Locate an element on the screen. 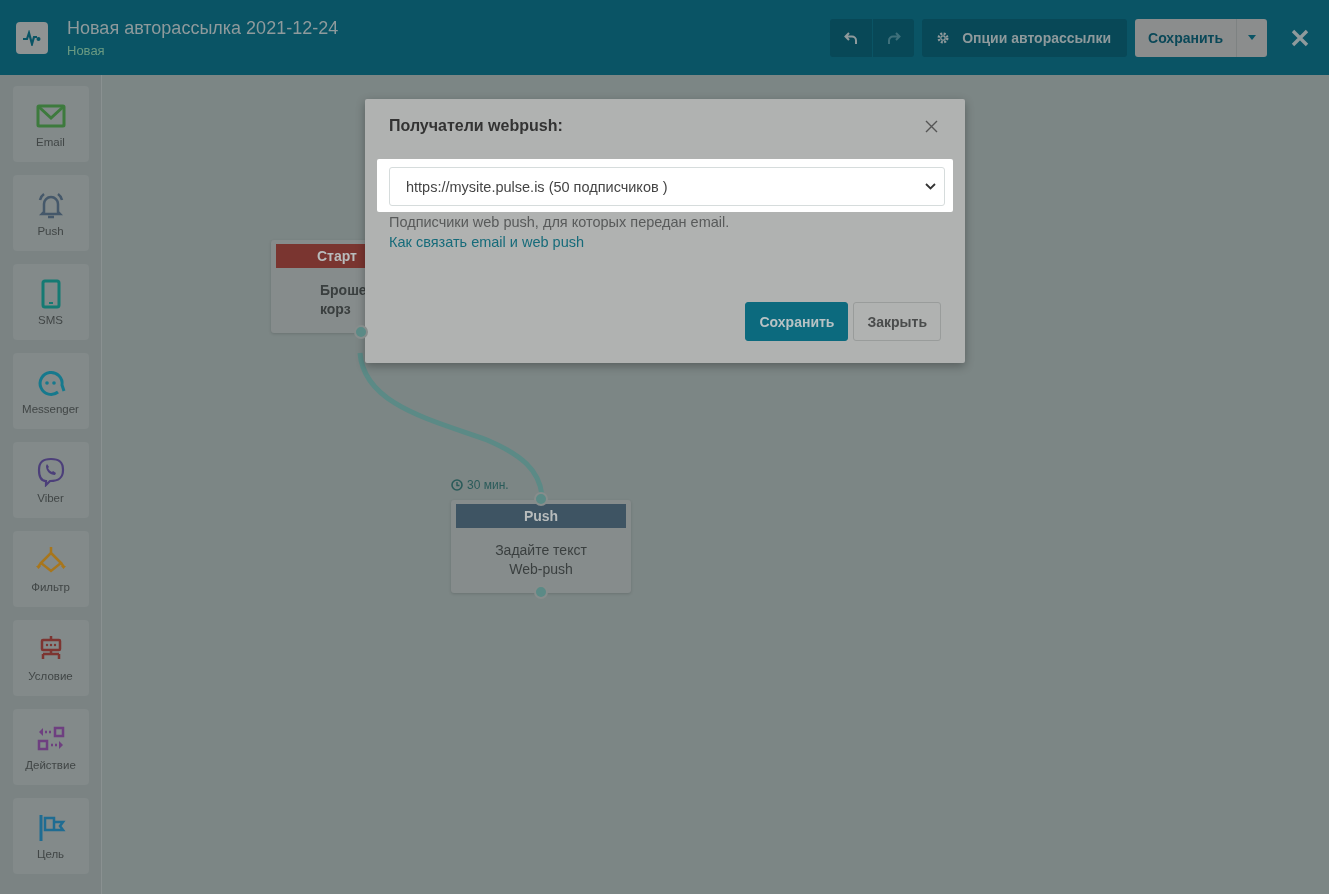  tile-label: Viber is located at coordinates (50, 497).